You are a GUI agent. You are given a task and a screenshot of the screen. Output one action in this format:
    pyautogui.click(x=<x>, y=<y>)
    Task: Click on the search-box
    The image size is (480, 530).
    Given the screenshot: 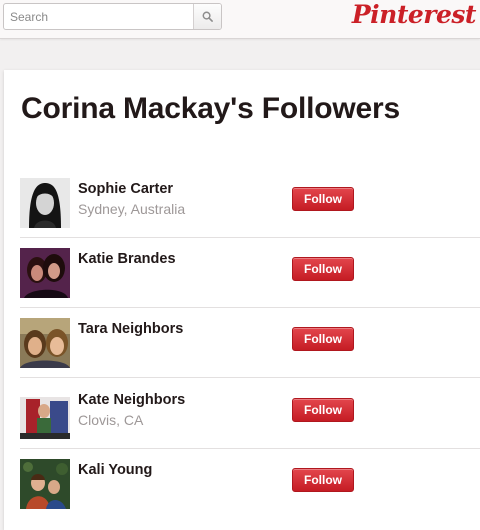 What is the action you would take?
    pyautogui.click(x=112, y=16)
    